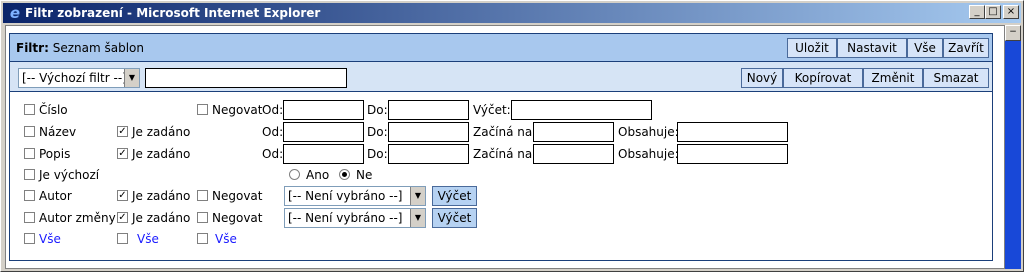 Image resolution: width=1024 pixels, height=272 pixels. I want to click on maximize-button: □, so click(993, 12).